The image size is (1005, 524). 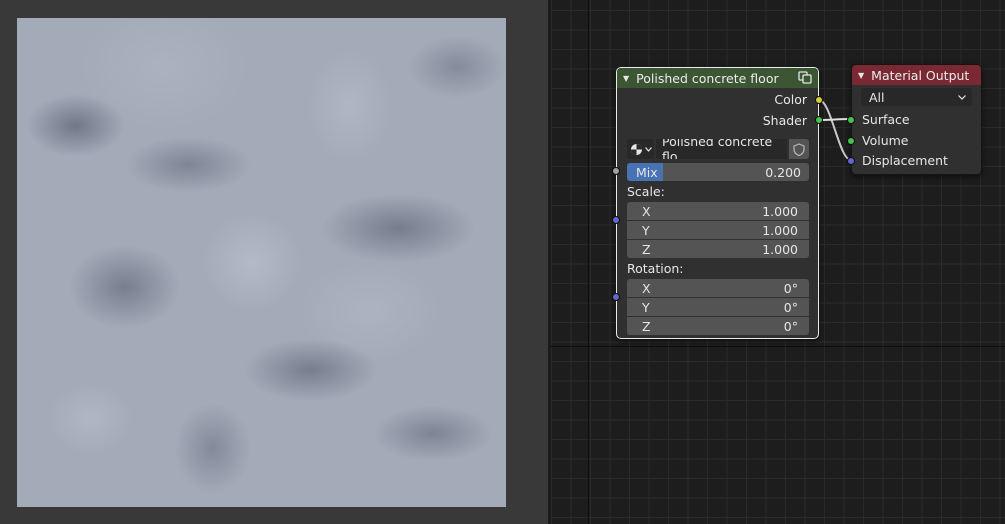 I want to click on rotation-x-label: X, so click(x=646, y=288).